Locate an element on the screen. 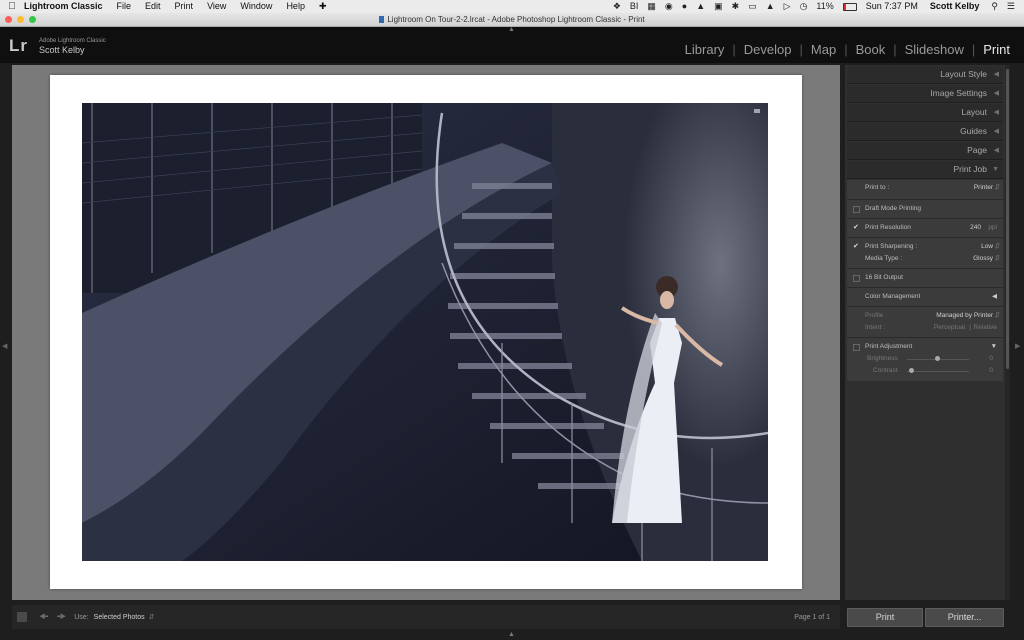  sharpening-dropdown-icon: ⇵ is located at coordinates (997, 247).